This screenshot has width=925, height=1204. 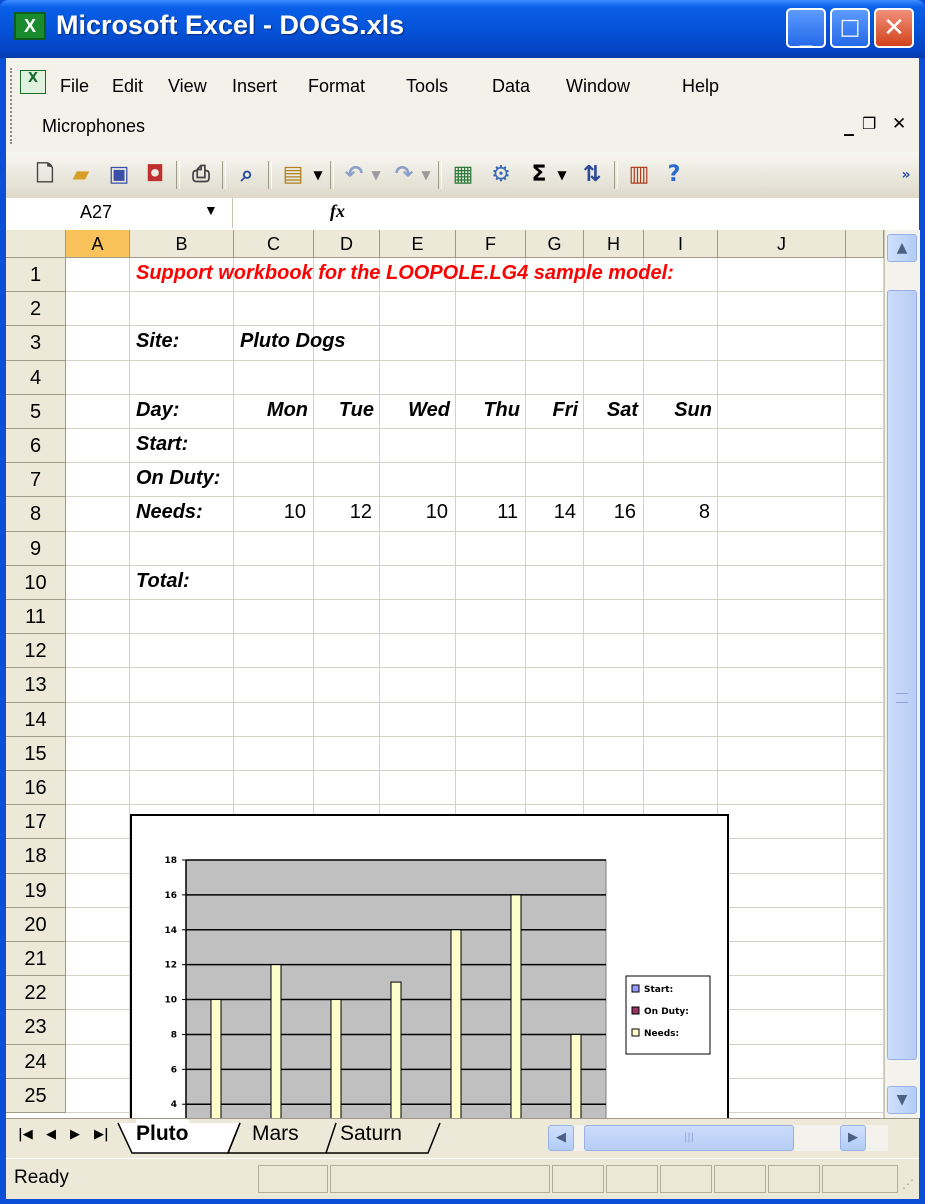 What do you see at coordinates (555, 244) in the screenshot?
I see `column-header-g: G` at bounding box center [555, 244].